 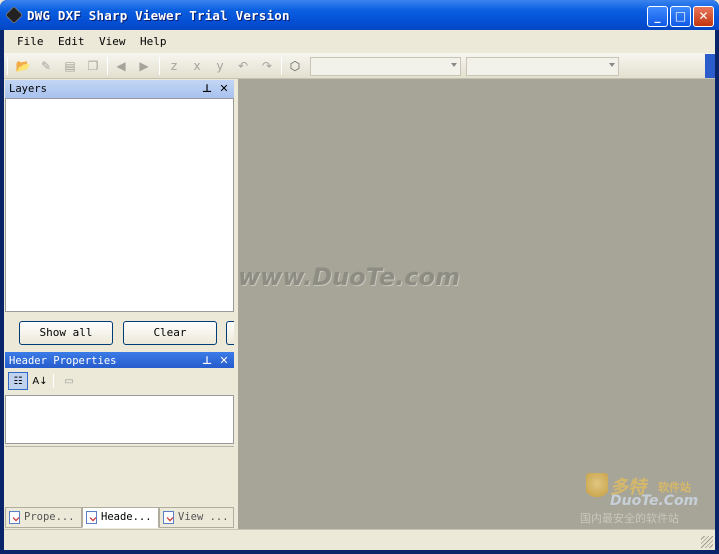 What do you see at coordinates (654, 501) in the screenshot?
I see `watermark-logo-en: DuoTe.Com` at bounding box center [654, 501].